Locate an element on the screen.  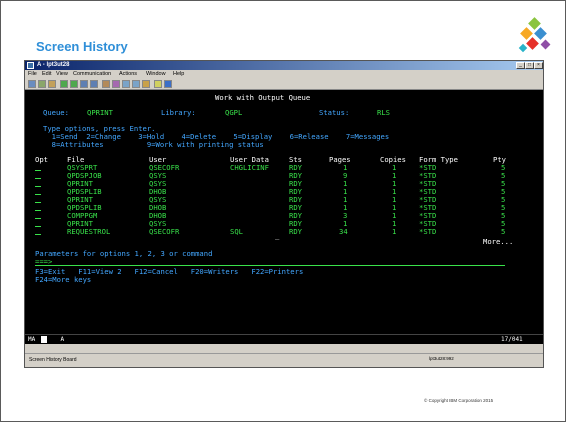
status-text: Screen History Board is located at coordinates (53, 360).